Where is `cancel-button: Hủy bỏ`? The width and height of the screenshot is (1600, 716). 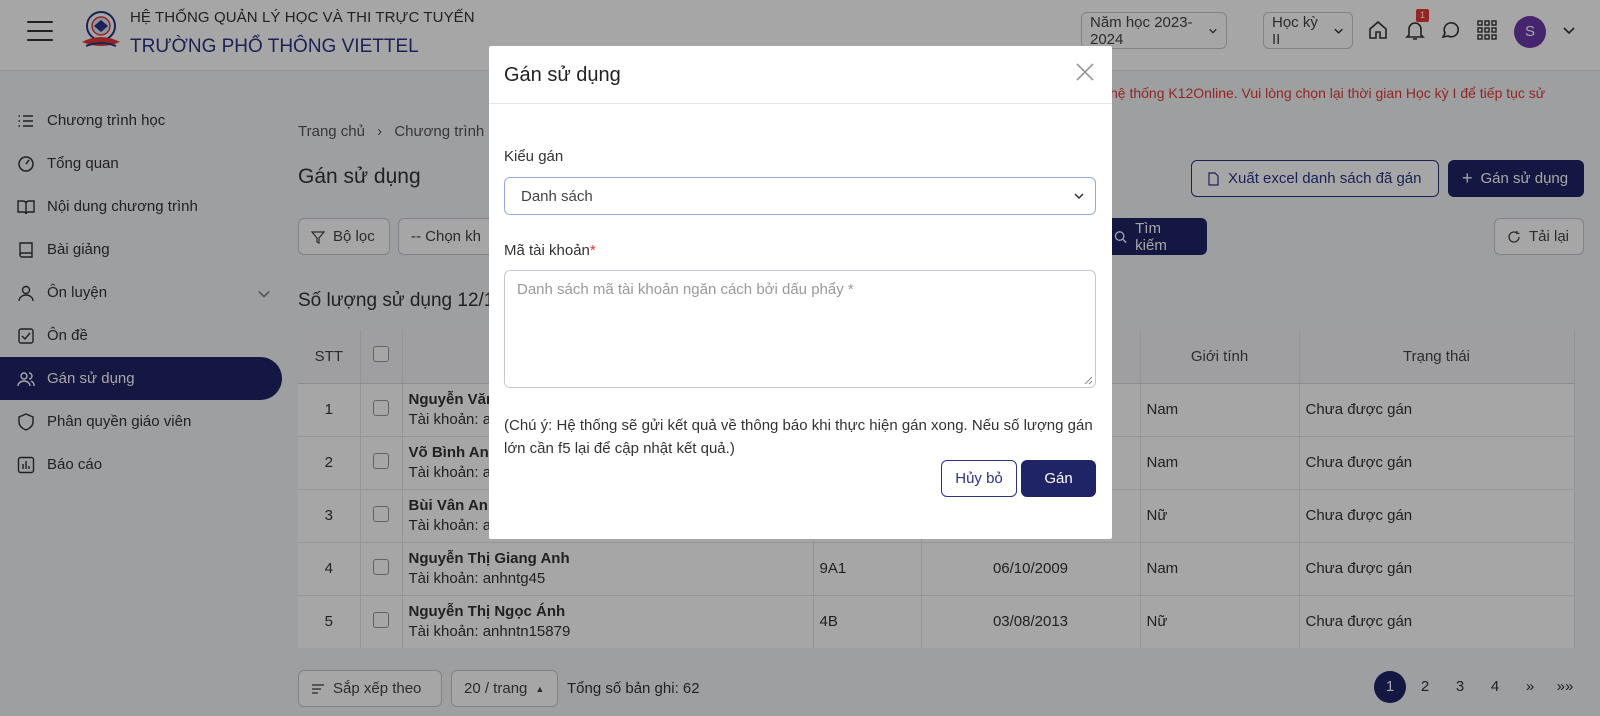 cancel-button: Hủy bỏ is located at coordinates (979, 478).